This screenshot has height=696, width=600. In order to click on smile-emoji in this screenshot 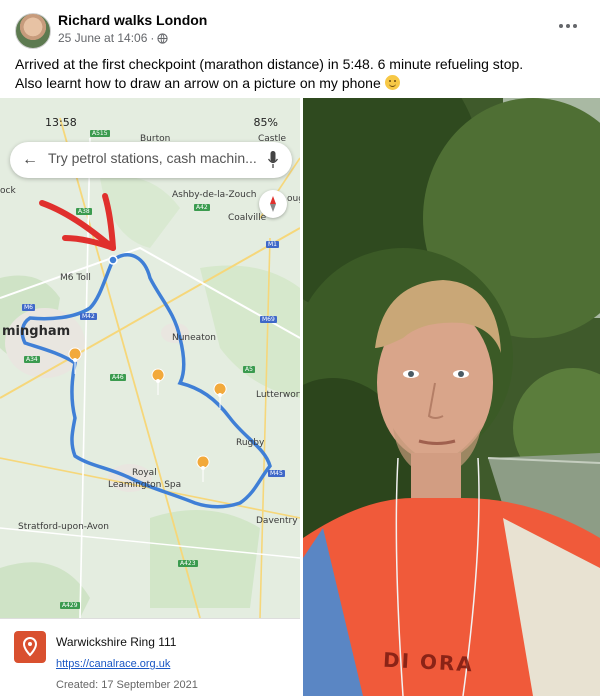, I will do `click(392, 82)`.